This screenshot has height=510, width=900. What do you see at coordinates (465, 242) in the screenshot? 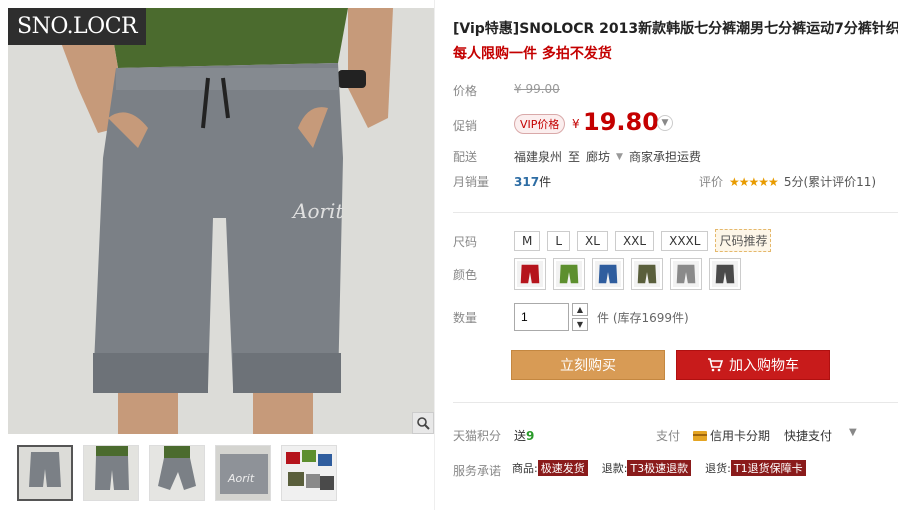
I see `size-label: 尺码` at bounding box center [465, 242].